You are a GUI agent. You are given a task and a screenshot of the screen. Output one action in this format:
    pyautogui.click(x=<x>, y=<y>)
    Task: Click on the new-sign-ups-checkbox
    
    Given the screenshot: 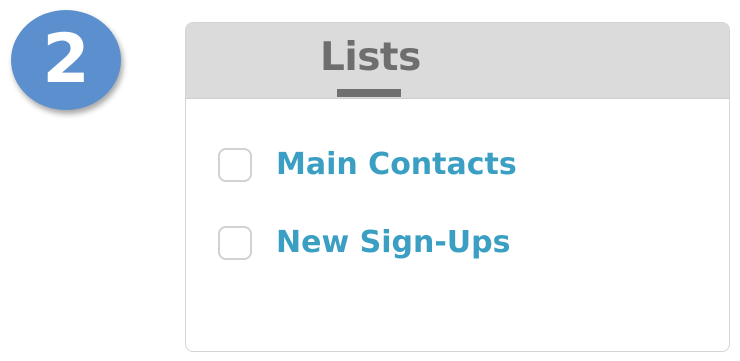 What is the action you would take?
    pyautogui.click(x=235, y=243)
    